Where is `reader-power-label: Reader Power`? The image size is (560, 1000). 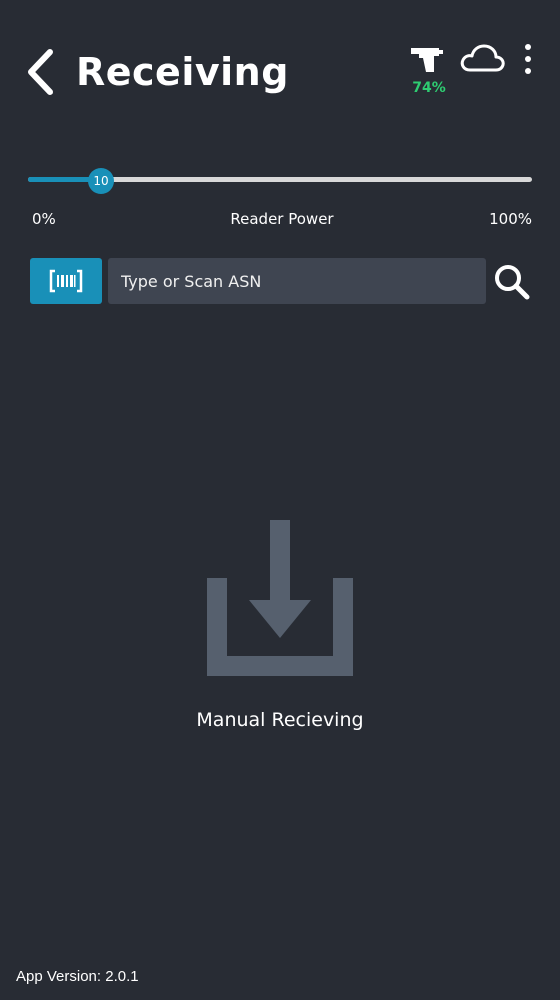
reader-power-label: Reader Power is located at coordinates (282, 219).